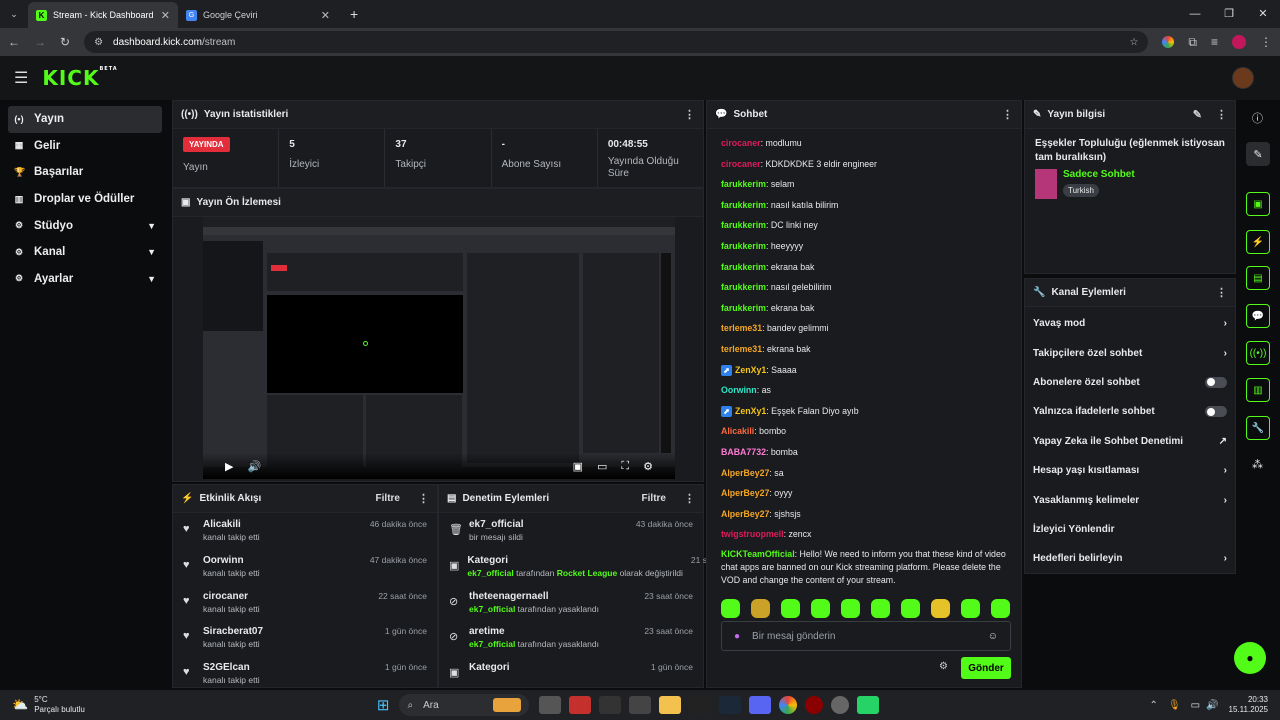  I want to click on browser-menu-icon: ⋮, so click(1266, 42).